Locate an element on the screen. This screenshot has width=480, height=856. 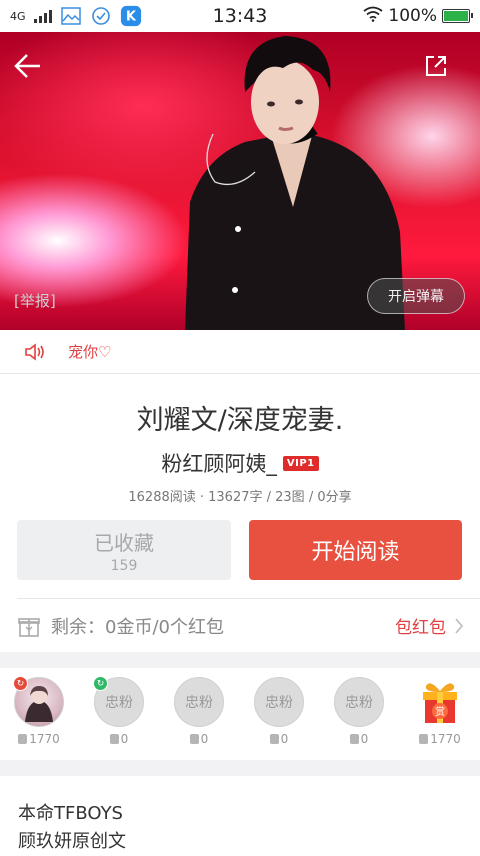
svg-text: K is located at coordinates (131, 17).